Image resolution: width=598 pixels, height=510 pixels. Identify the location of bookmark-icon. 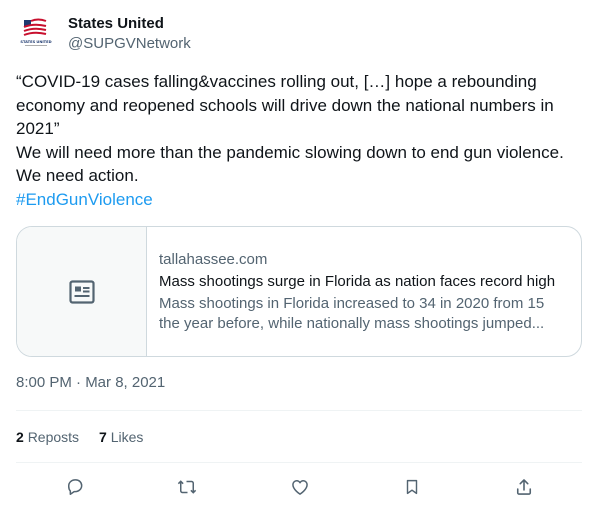
(412, 487).